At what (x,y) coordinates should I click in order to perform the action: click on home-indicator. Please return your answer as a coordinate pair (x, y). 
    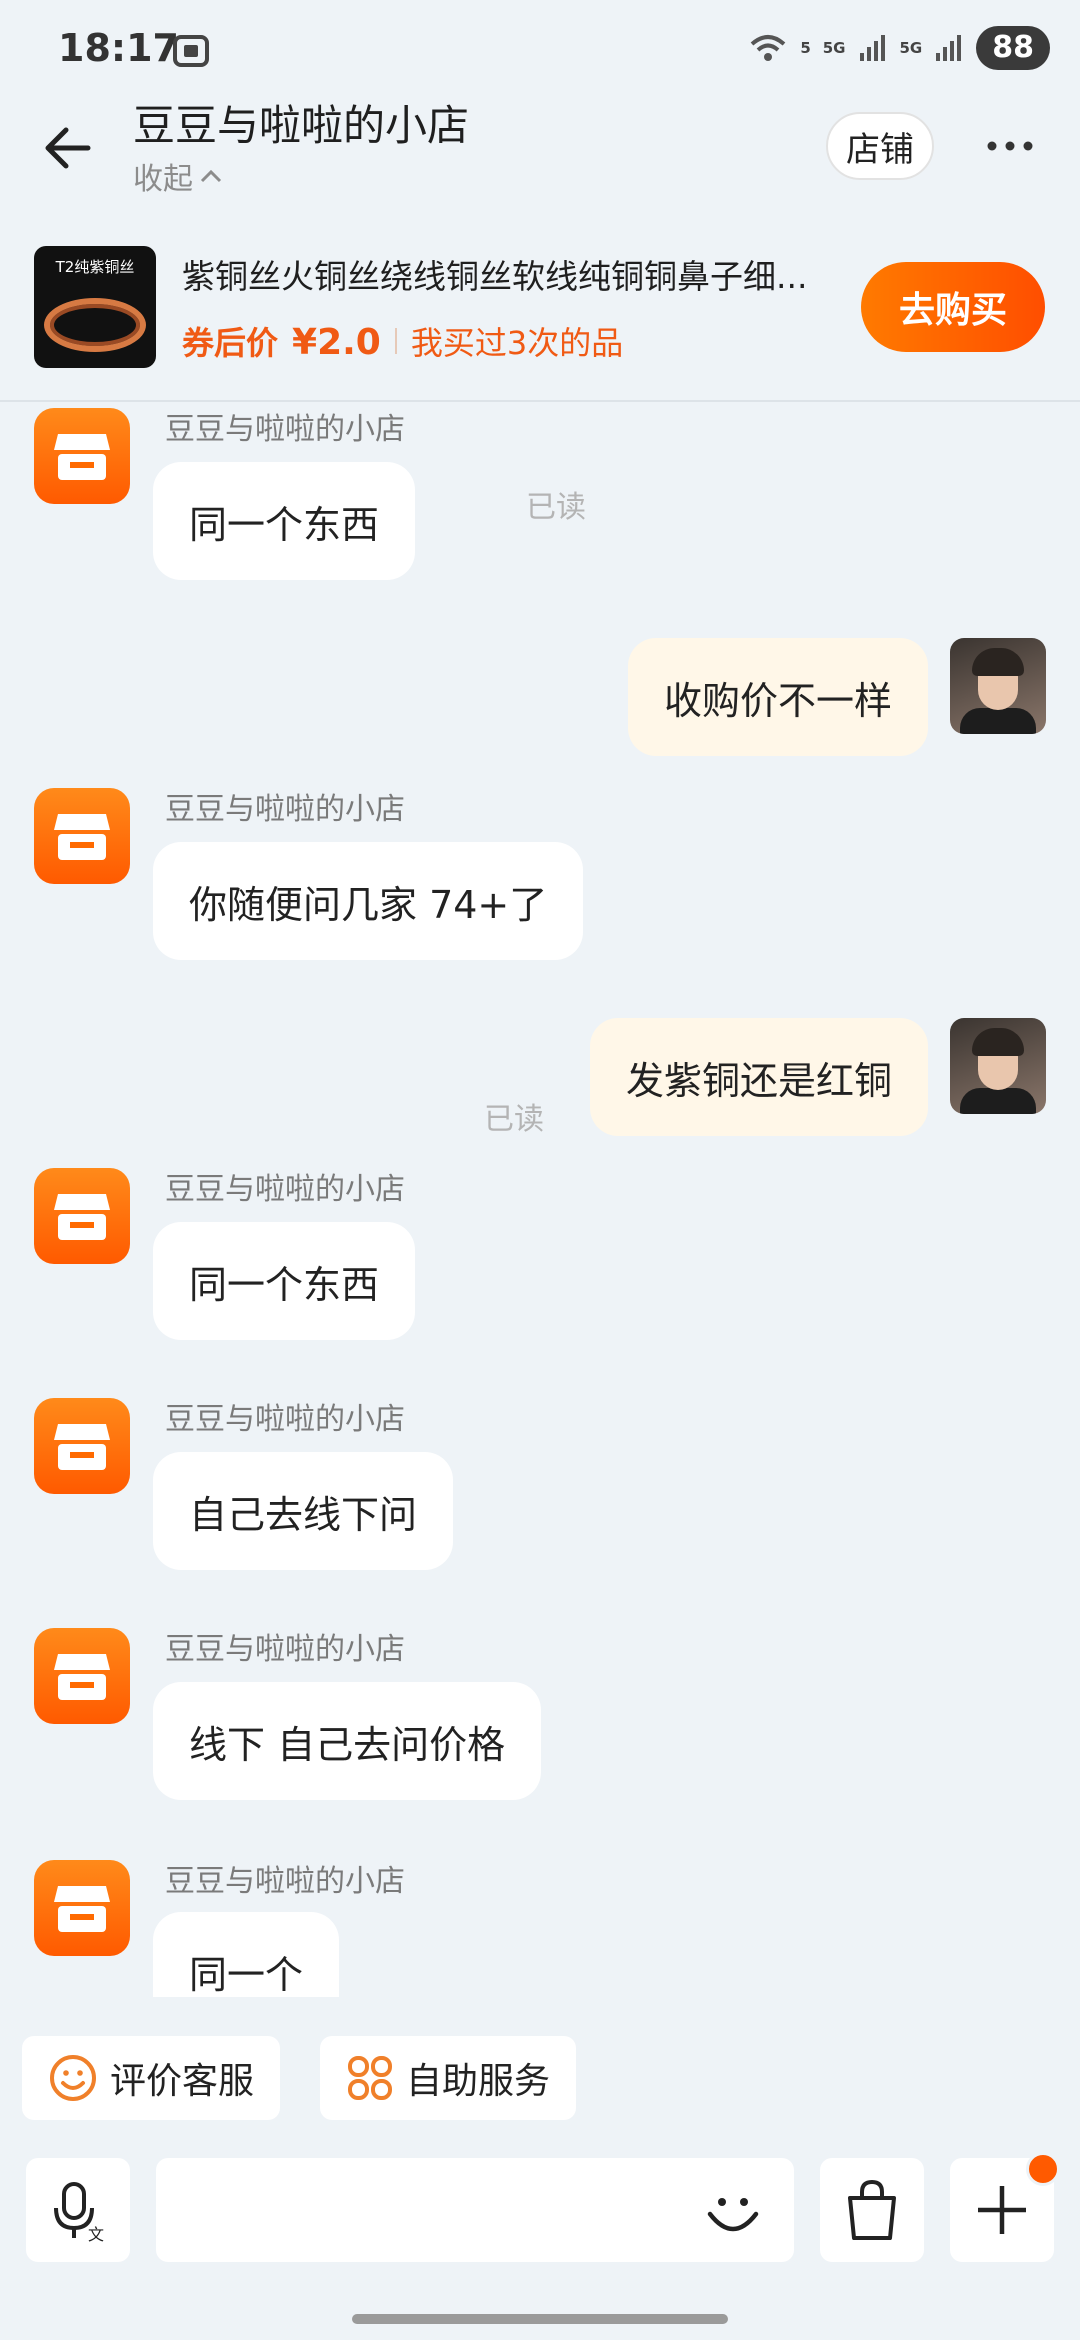
    Looking at the image, I should click on (540, 2319).